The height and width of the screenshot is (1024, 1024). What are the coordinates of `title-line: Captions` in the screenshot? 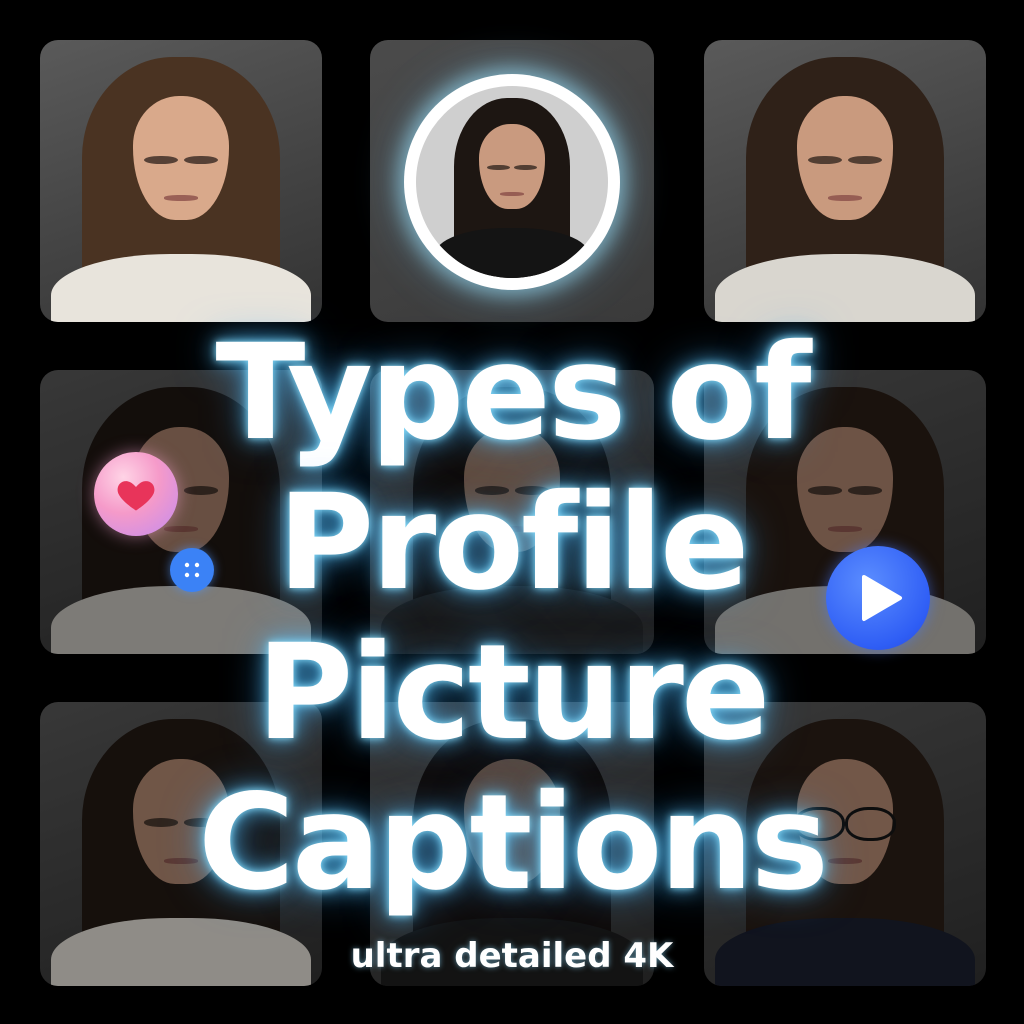 It's located at (513, 843).